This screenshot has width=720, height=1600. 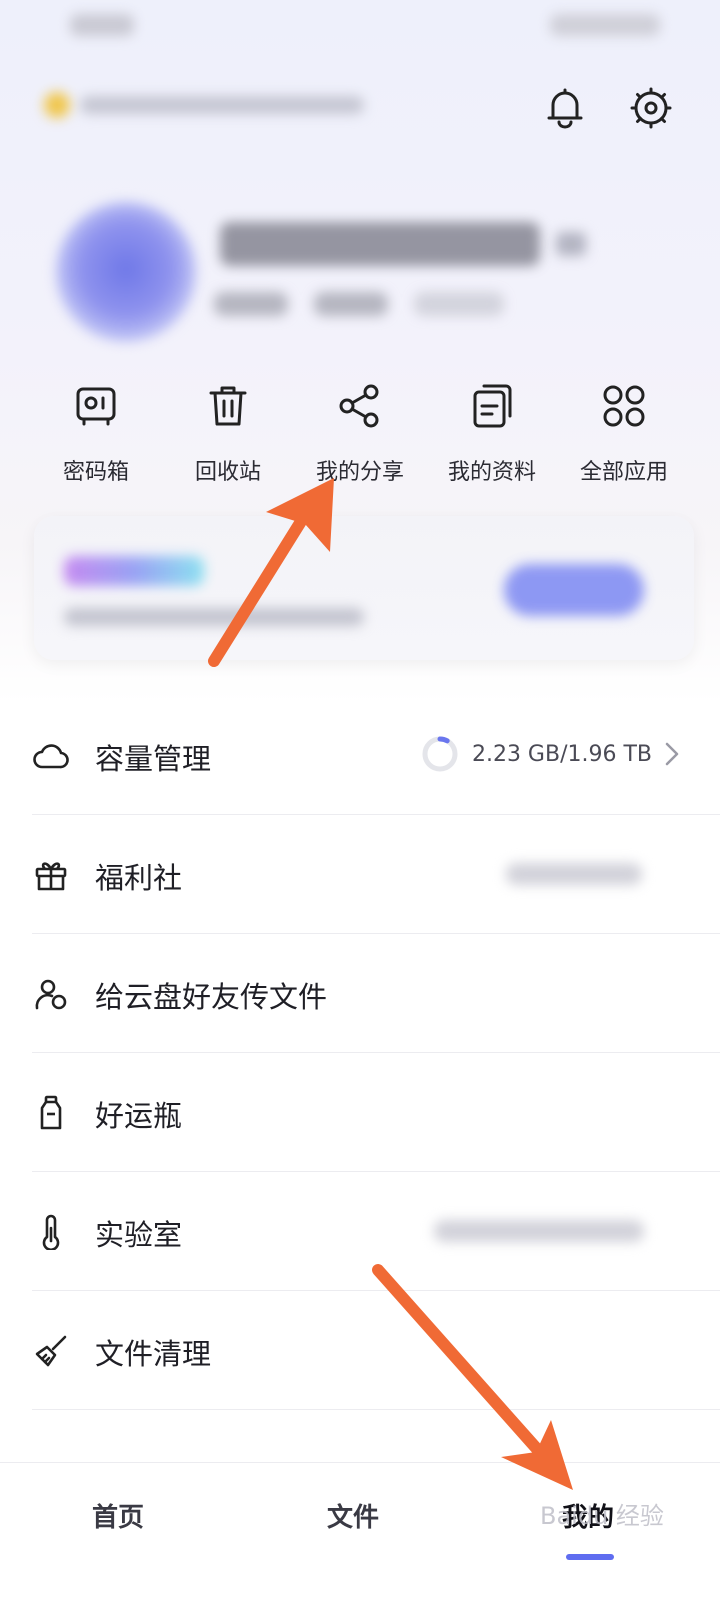 I want to click on quick-action-all-apps: 全部应用, so click(x=624, y=432).